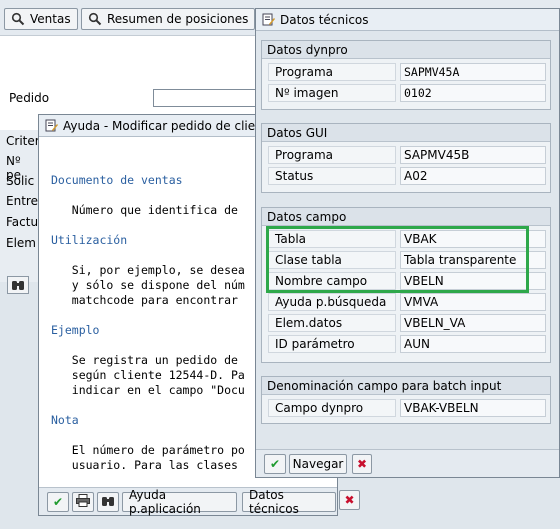 The width and height of the screenshot is (560, 529). What do you see at coordinates (332, 344) in the screenshot?
I see `id-parametro-label: ID parámetro` at bounding box center [332, 344].